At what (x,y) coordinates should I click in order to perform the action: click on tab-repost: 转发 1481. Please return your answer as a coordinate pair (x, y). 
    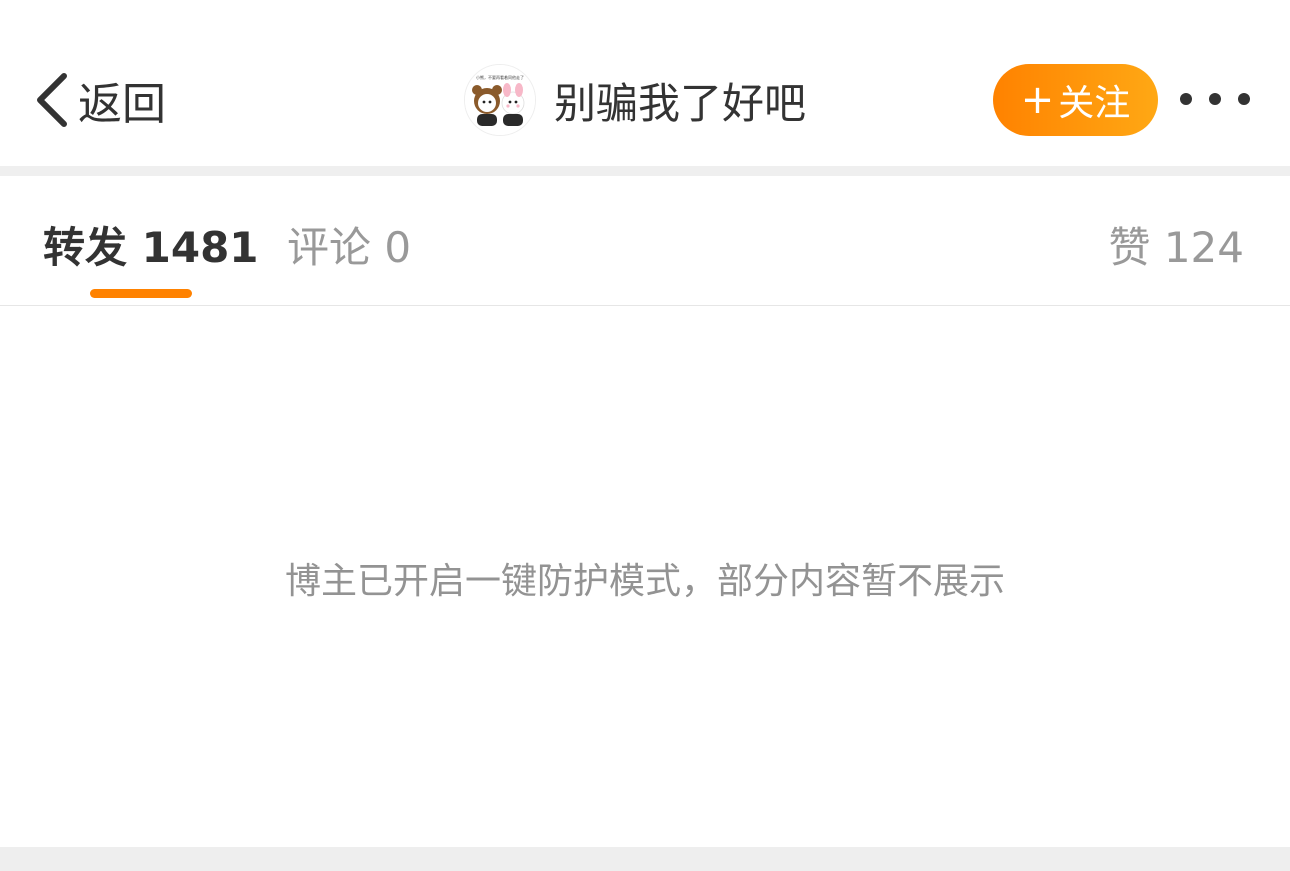
    Looking at the image, I should click on (151, 244).